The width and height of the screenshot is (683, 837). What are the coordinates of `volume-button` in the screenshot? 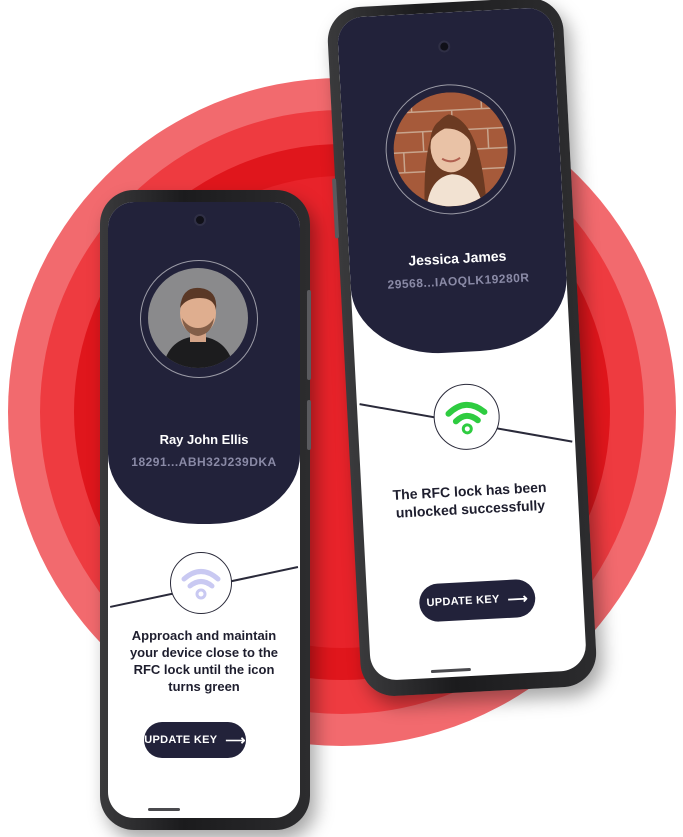 It's located at (309, 335).